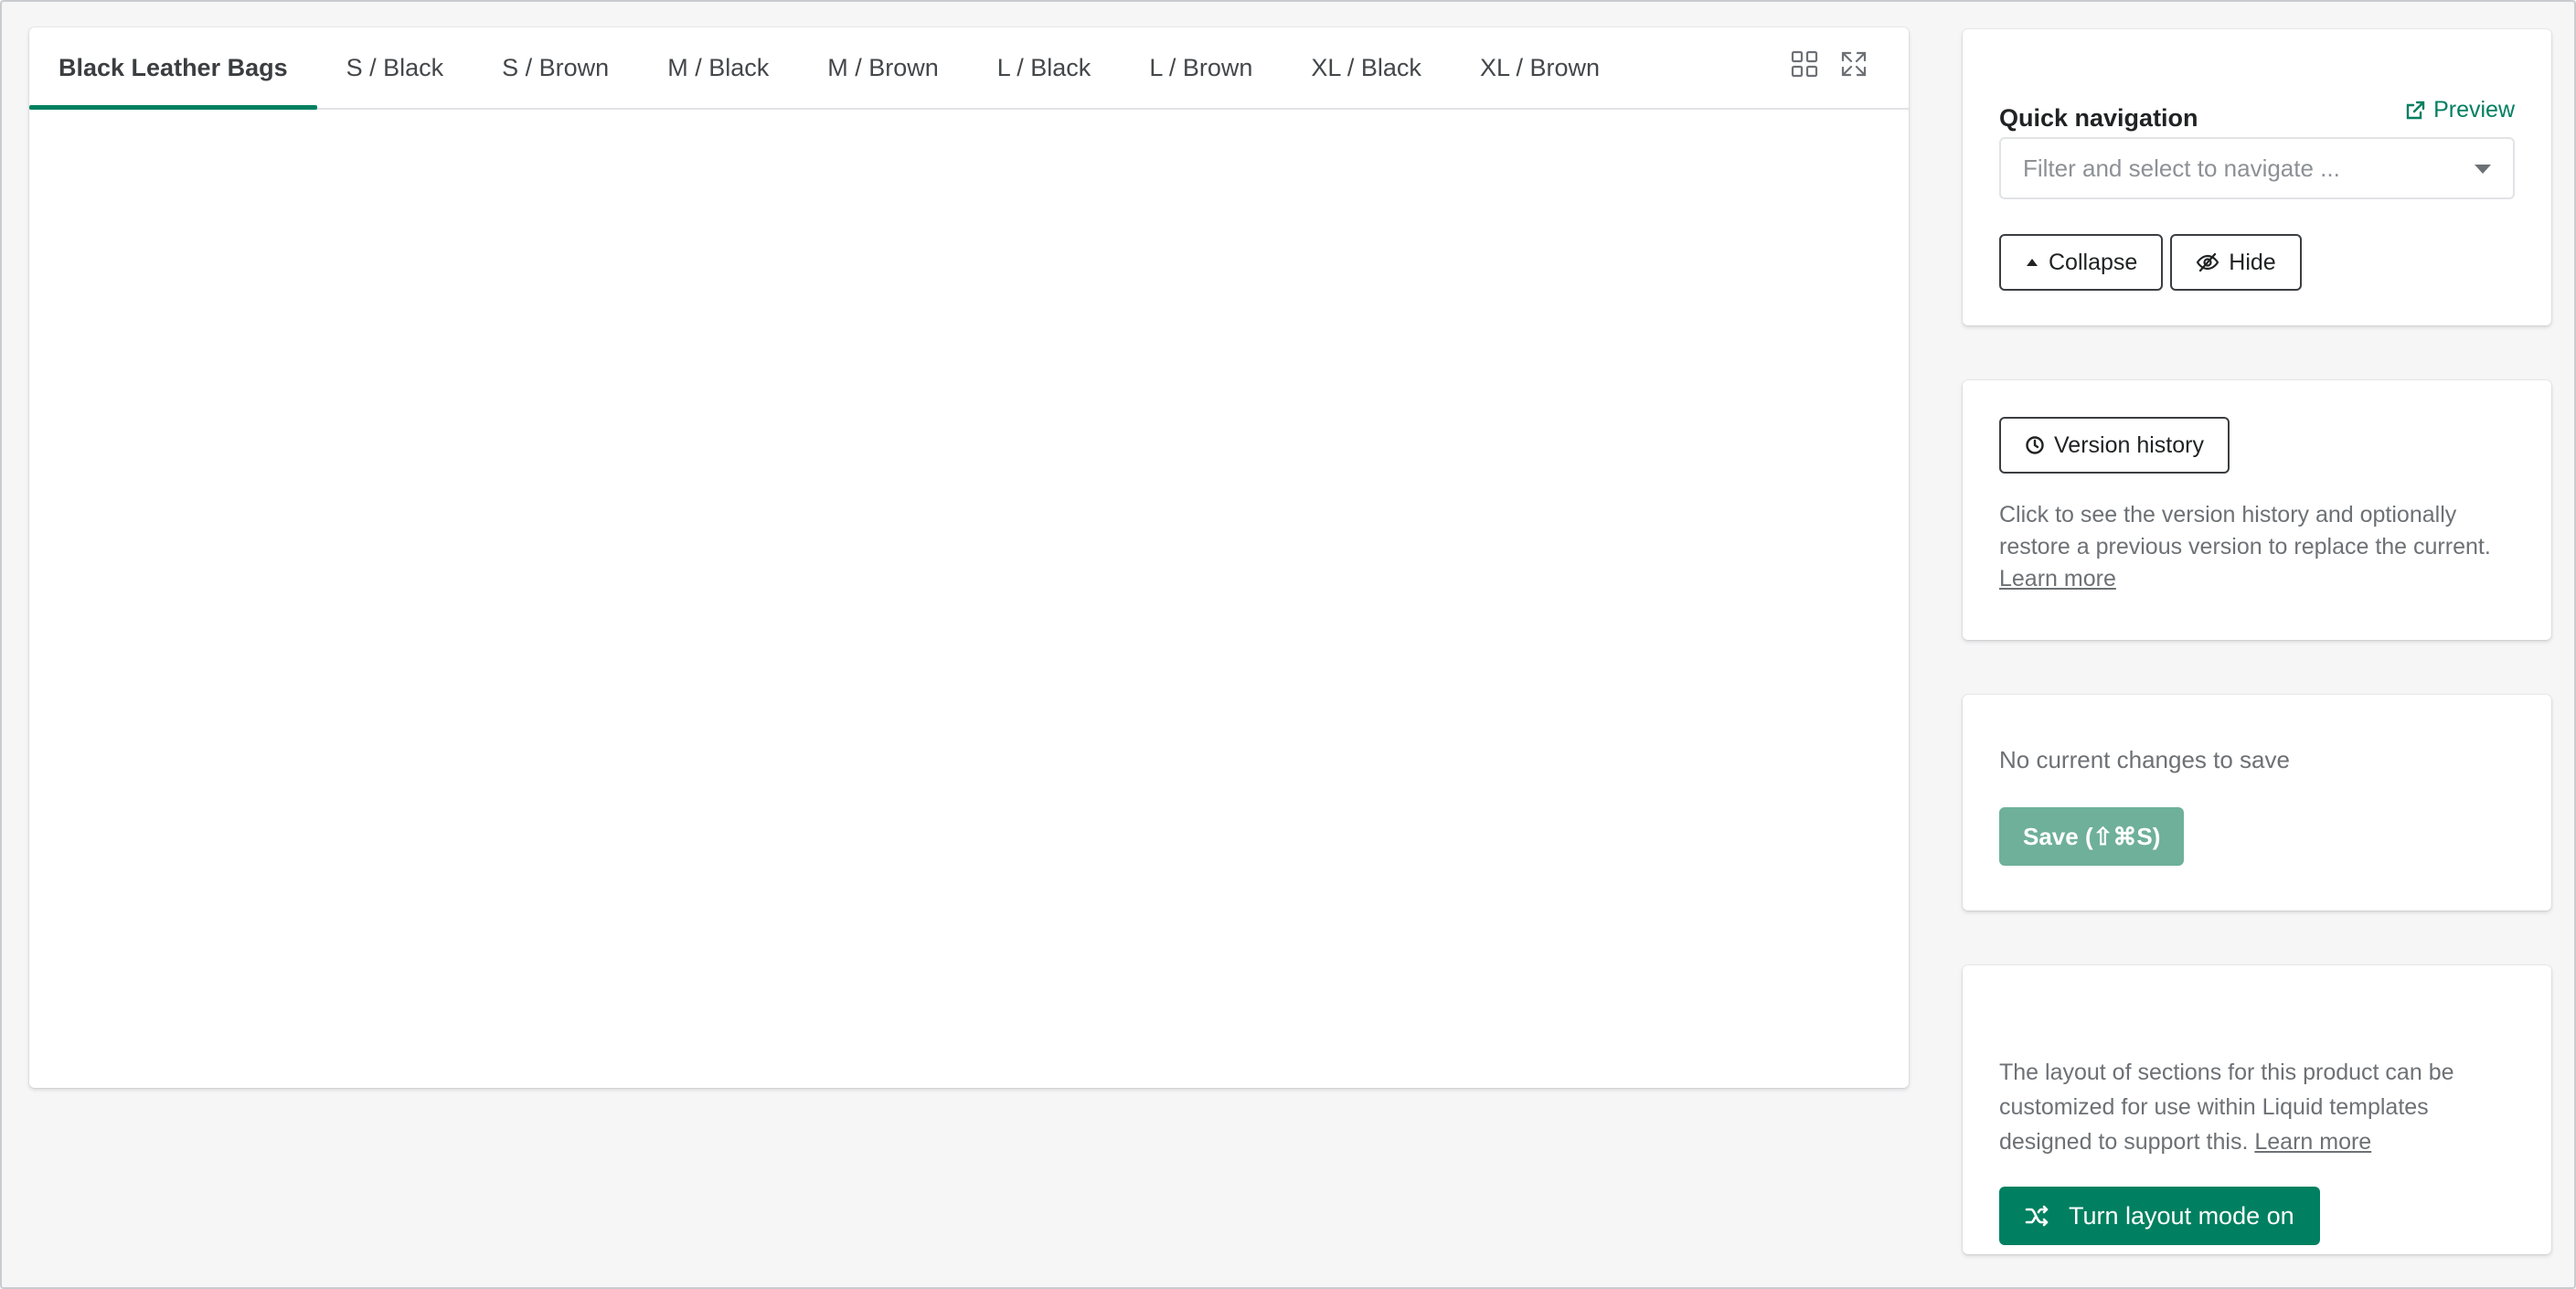 Image resolution: width=2576 pixels, height=1289 pixels. I want to click on expand-icon, so click(1854, 64).